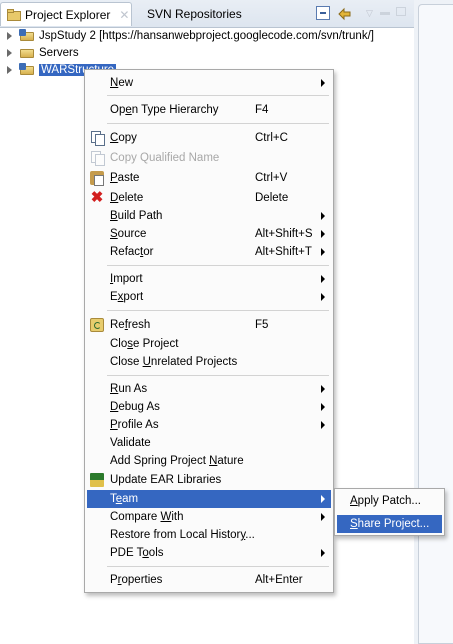  What do you see at coordinates (27, 52) in the screenshot?
I see `folder-icon` at bounding box center [27, 52].